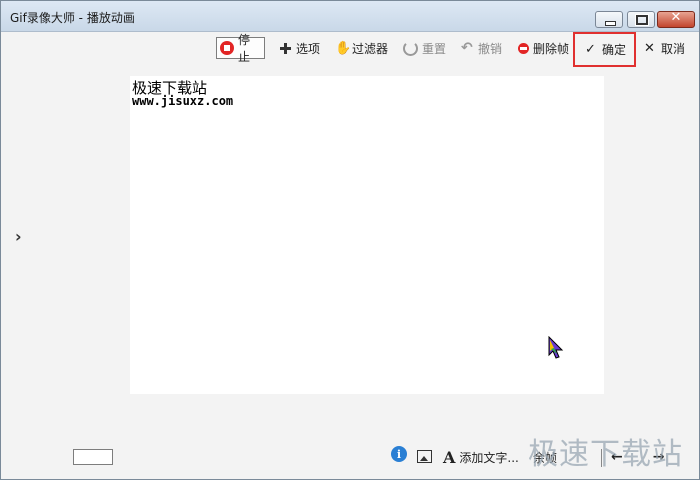  I want to click on check-icon: ✓, so click(590, 49).